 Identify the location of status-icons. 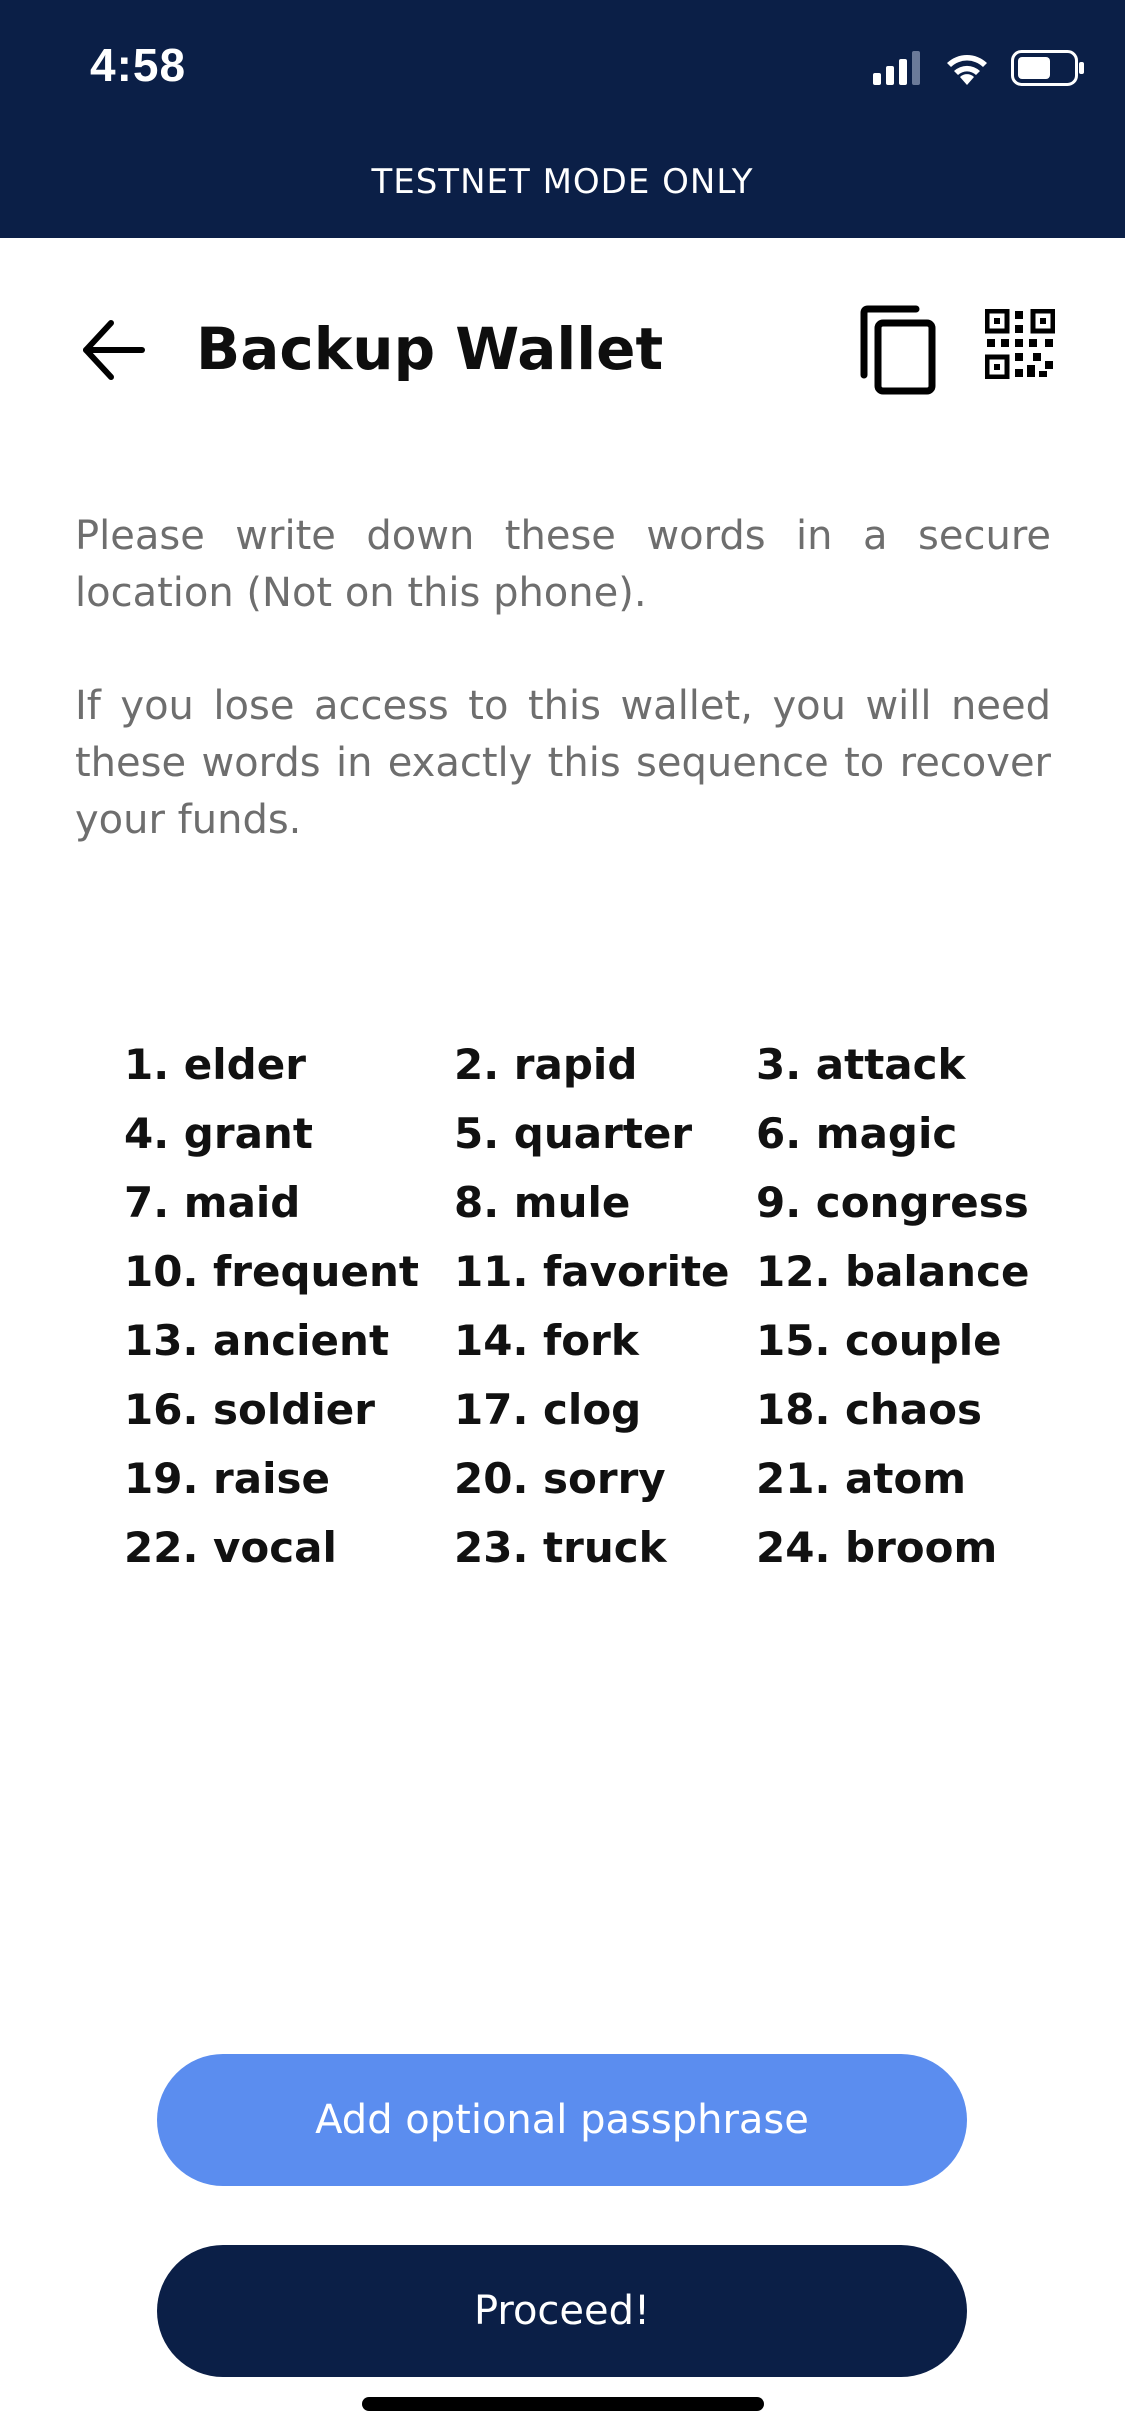
(979, 68).